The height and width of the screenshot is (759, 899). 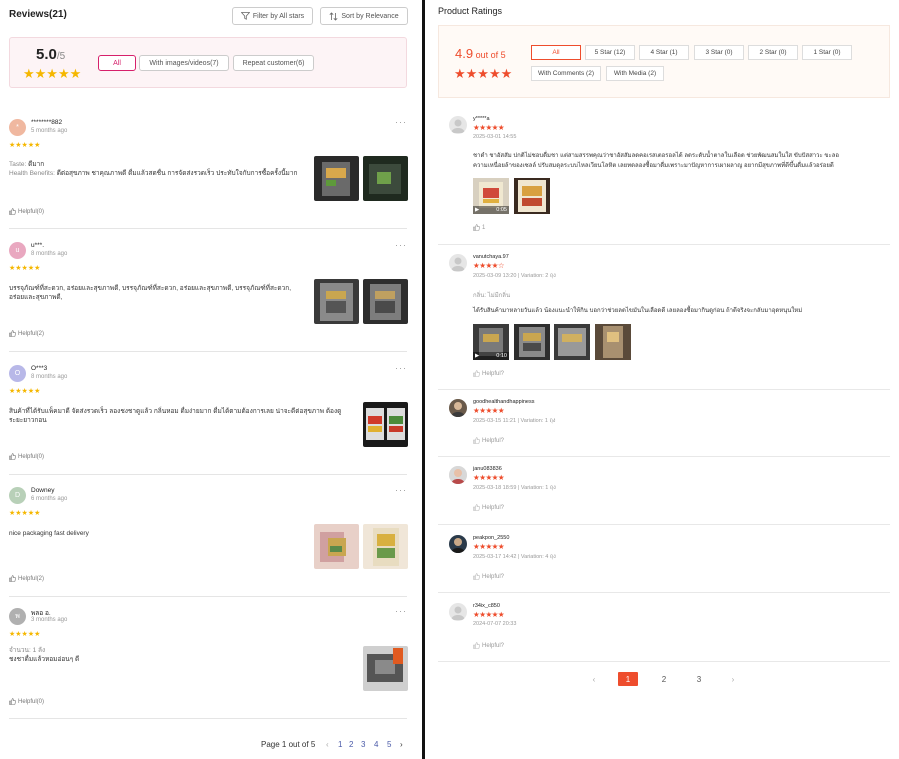 What do you see at coordinates (17, 373) in the screenshot?
I see `avatar: O` at bounding box center [17, 373].